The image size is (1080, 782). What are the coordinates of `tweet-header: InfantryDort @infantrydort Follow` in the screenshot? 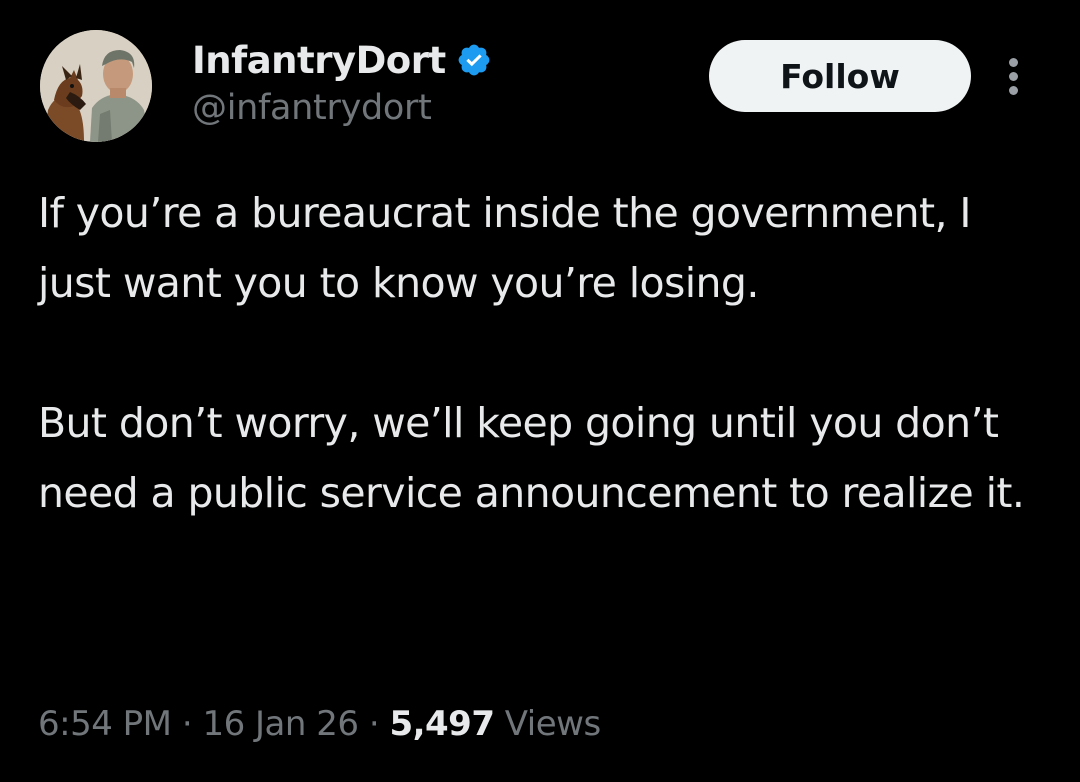 It's located at (545, 90).